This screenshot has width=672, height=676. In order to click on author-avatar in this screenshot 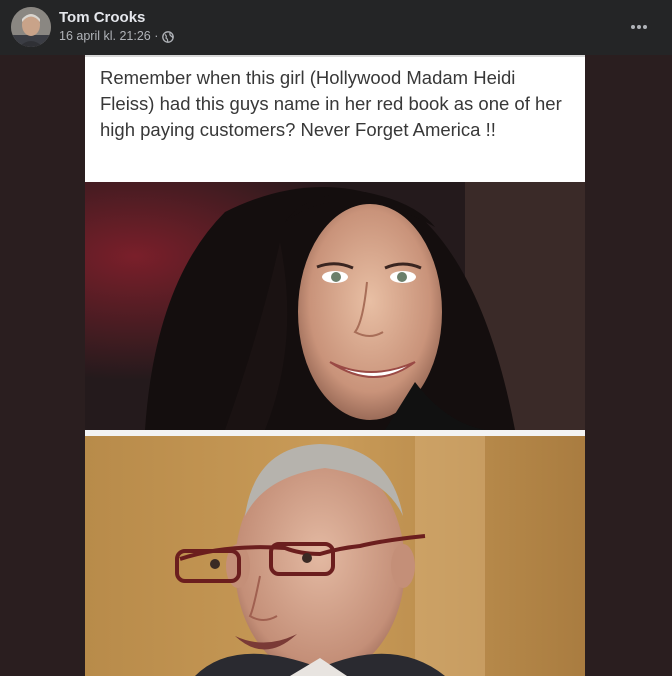, I will do `click(31, 27)`.